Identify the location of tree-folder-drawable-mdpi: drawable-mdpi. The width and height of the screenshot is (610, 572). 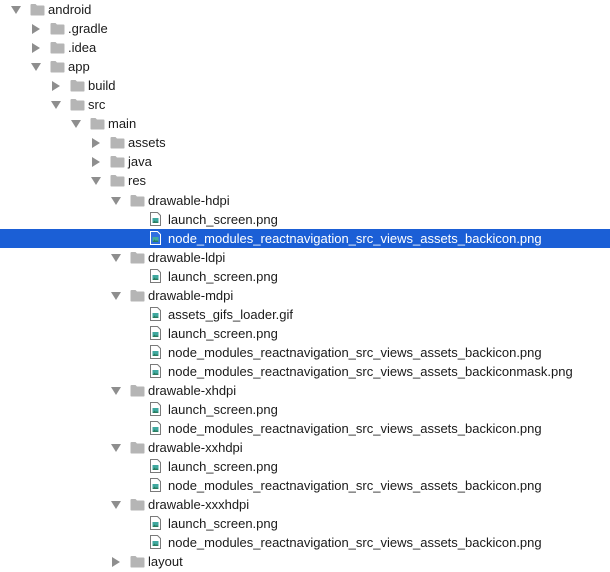
(305, 295).